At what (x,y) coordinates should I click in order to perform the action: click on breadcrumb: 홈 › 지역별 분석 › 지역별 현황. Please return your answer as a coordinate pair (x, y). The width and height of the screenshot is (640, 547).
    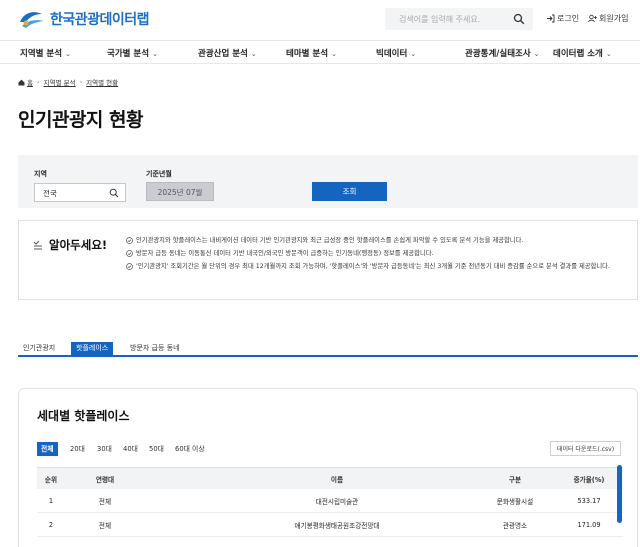
    Looking at the image, I should click on (68, 82).